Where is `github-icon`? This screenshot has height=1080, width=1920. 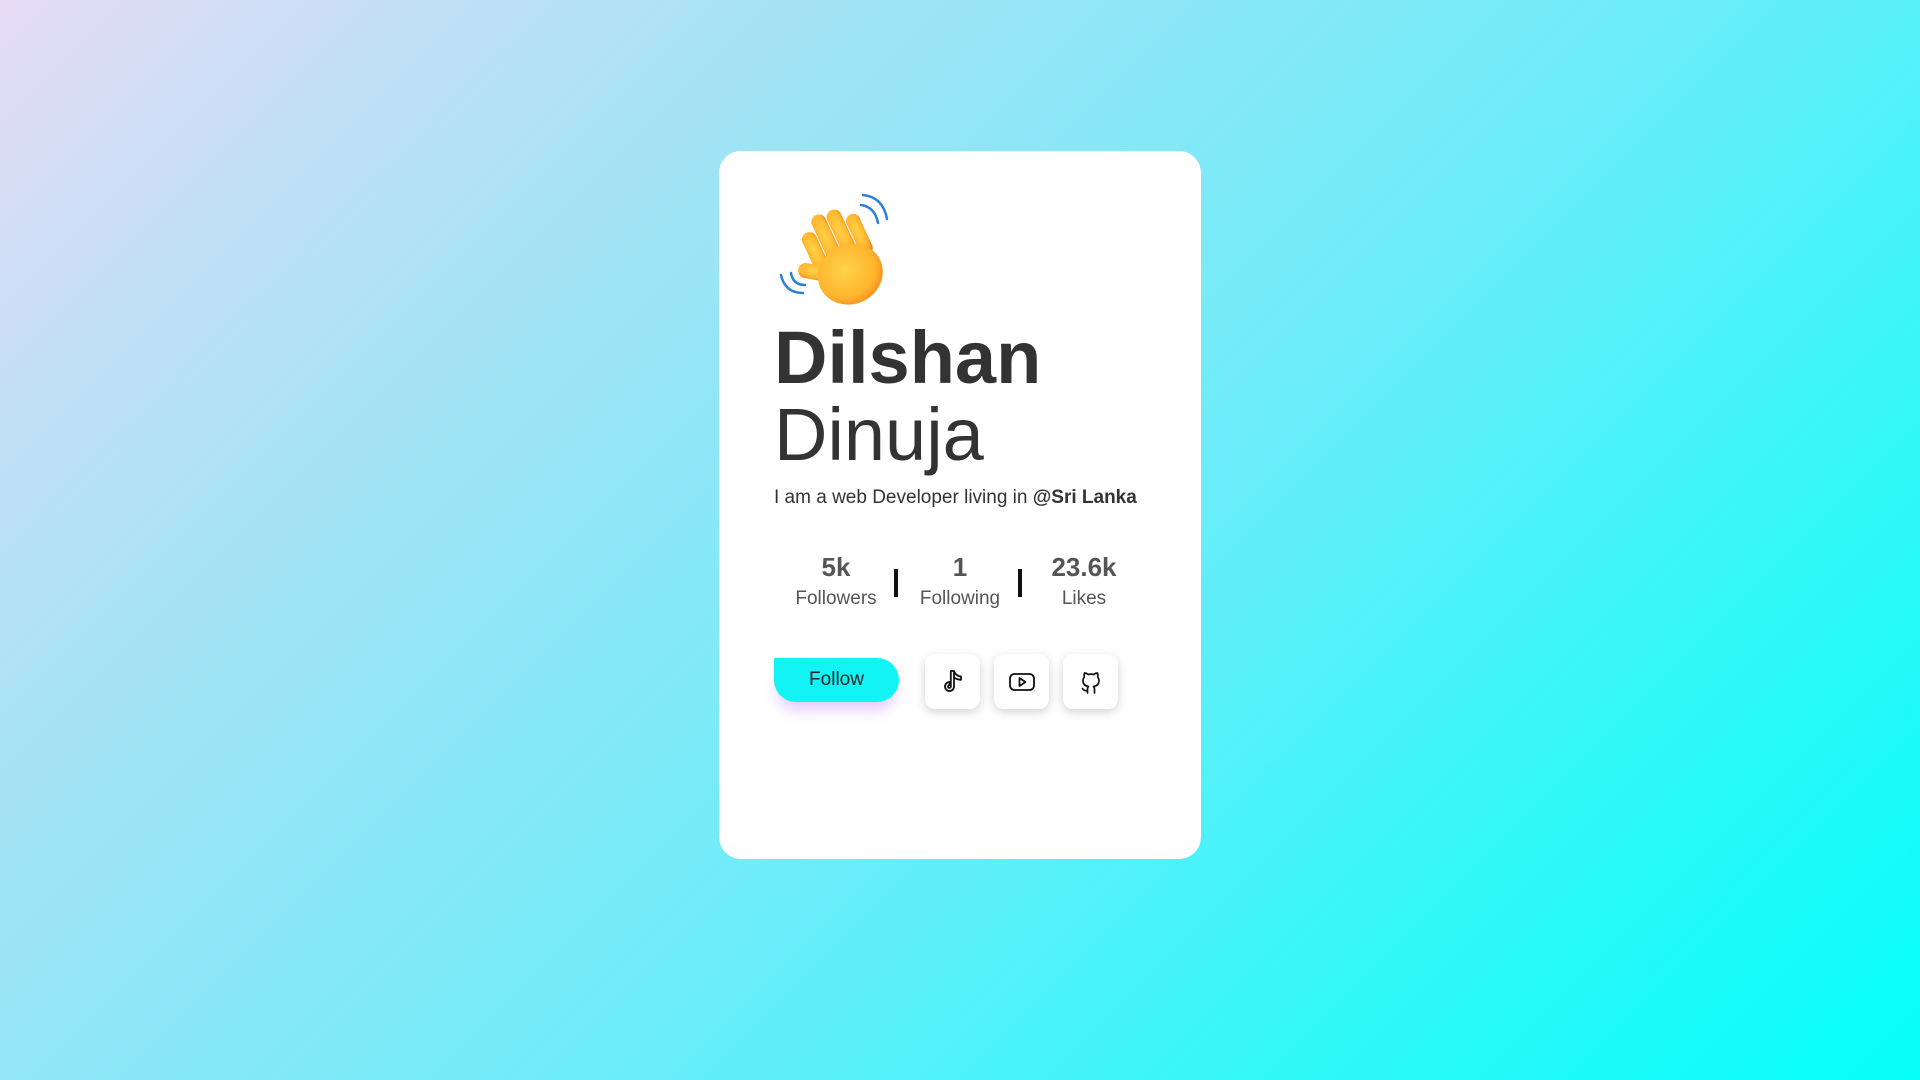 github-icon is located at coordinates (1090, 682).